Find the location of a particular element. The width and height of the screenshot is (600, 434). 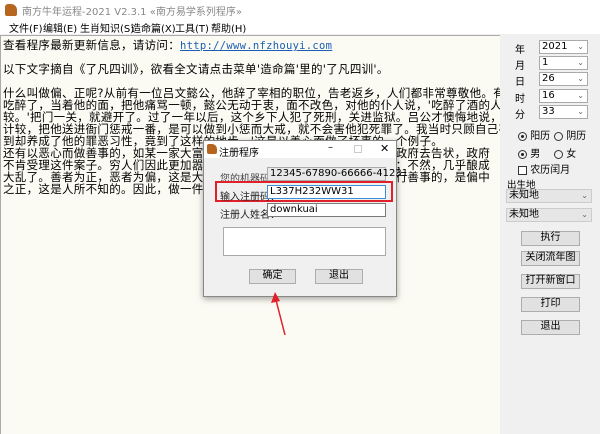

annotation-arrow is located at coordinates (278, 314).